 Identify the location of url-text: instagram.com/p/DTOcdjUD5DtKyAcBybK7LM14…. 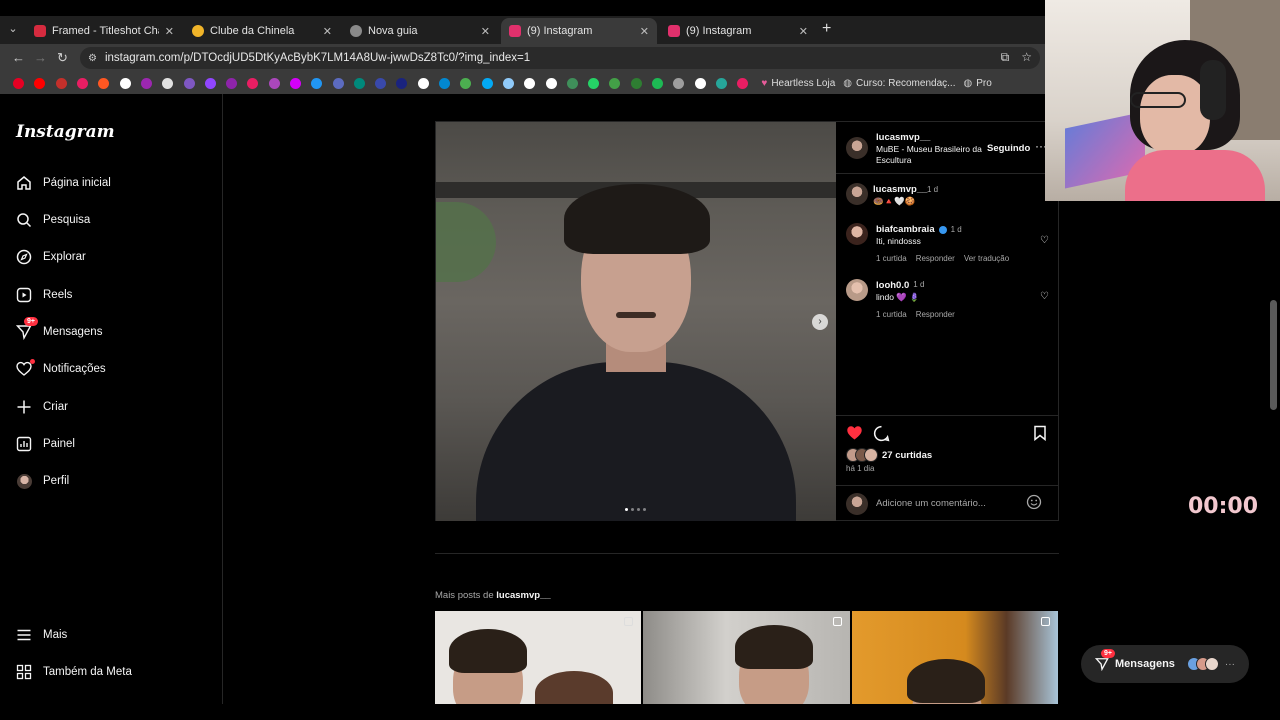
(317, 58).